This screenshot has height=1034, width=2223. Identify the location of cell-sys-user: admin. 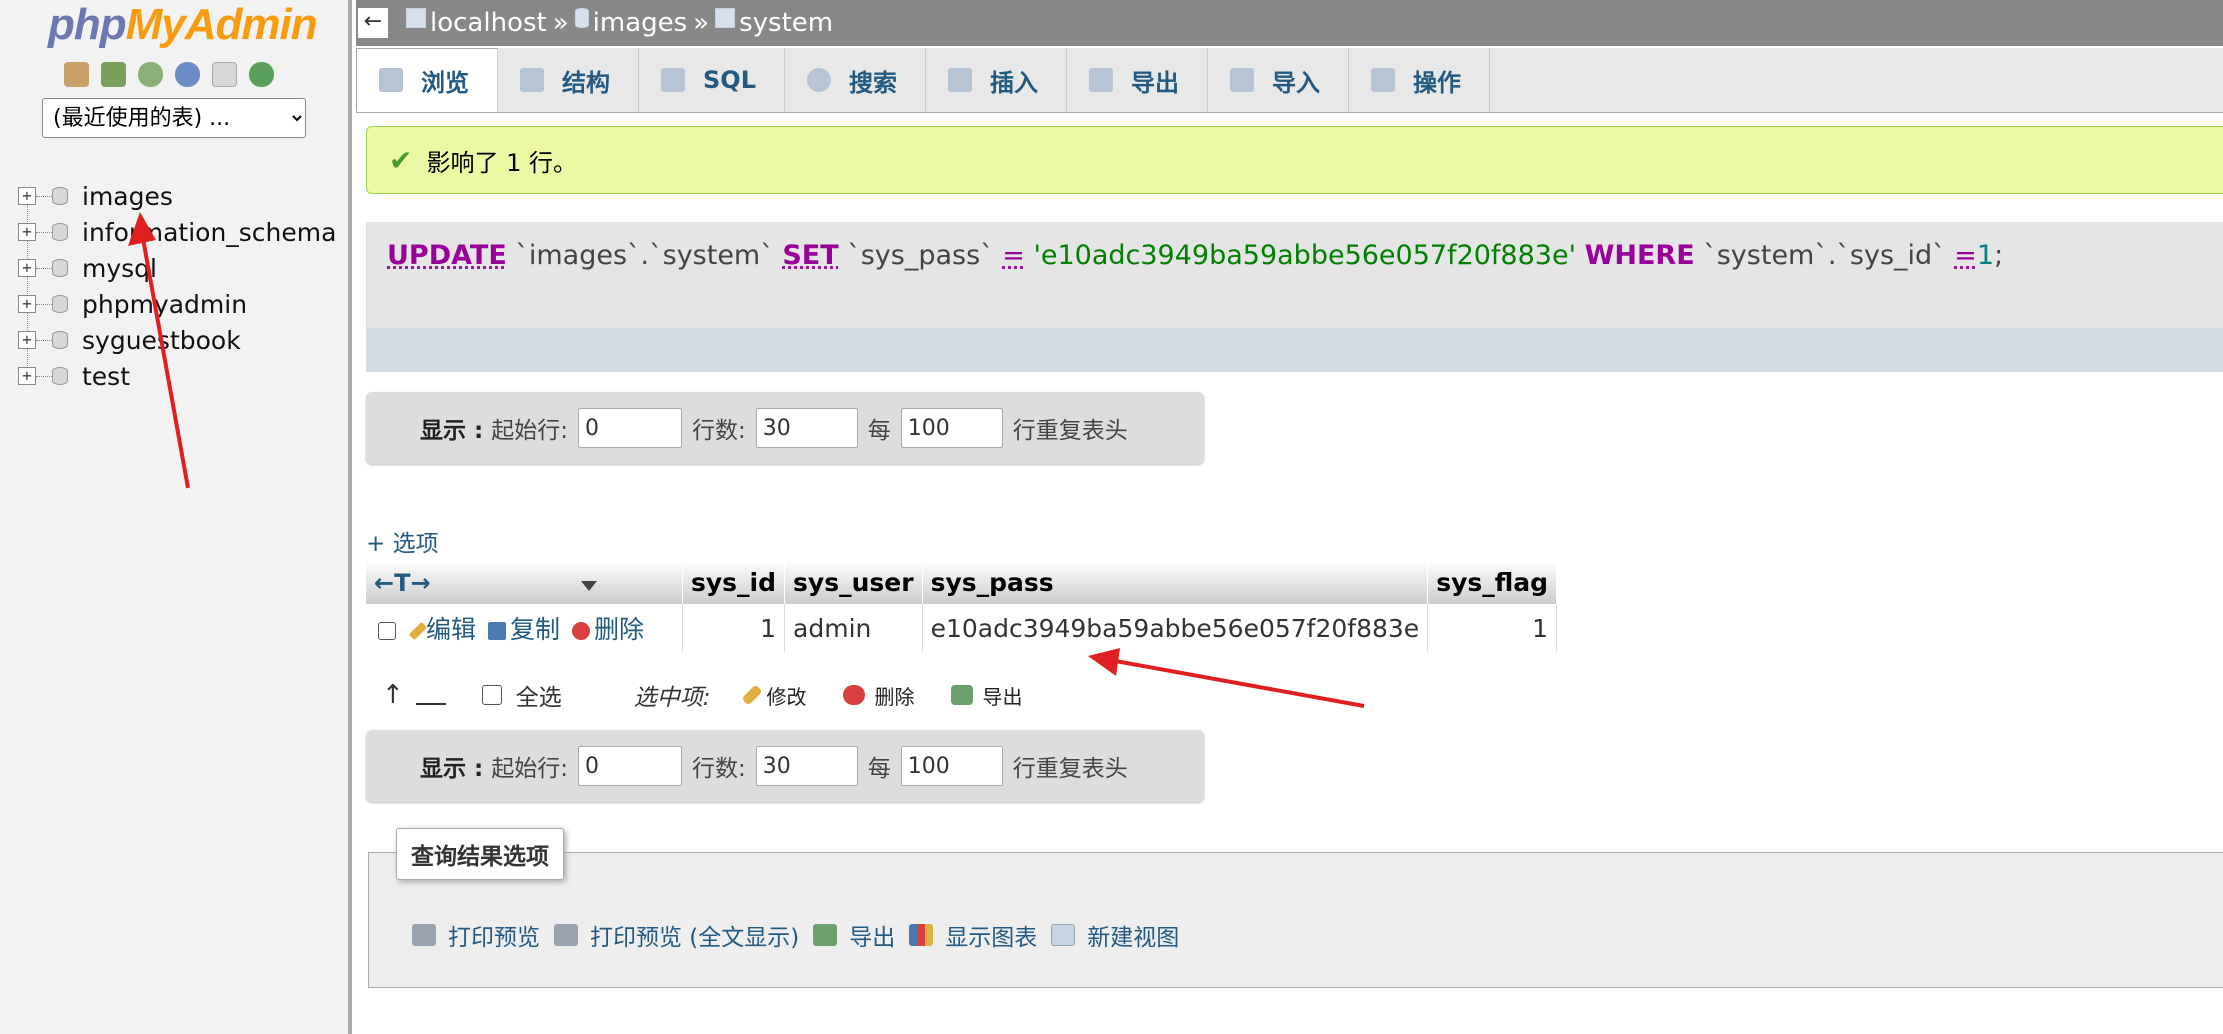
(853, 628).